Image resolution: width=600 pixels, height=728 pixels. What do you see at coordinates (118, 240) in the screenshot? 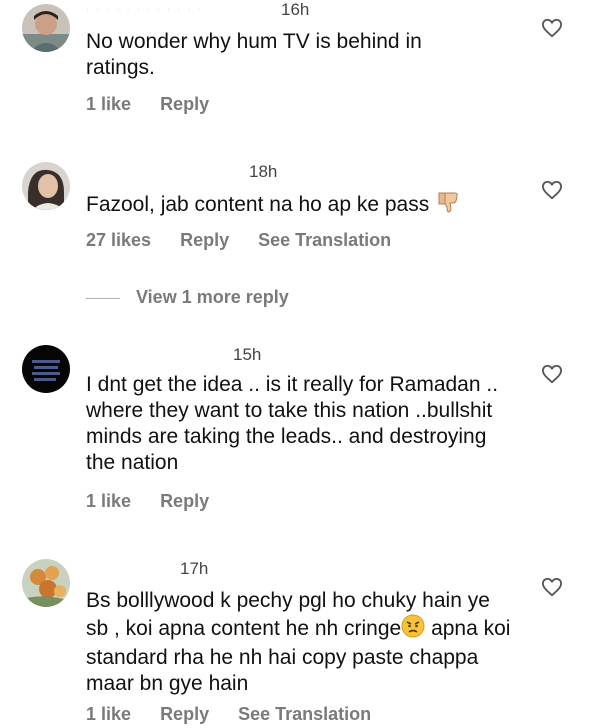
I see `likes-count: 27 likes` at bounding box center [118, 240].